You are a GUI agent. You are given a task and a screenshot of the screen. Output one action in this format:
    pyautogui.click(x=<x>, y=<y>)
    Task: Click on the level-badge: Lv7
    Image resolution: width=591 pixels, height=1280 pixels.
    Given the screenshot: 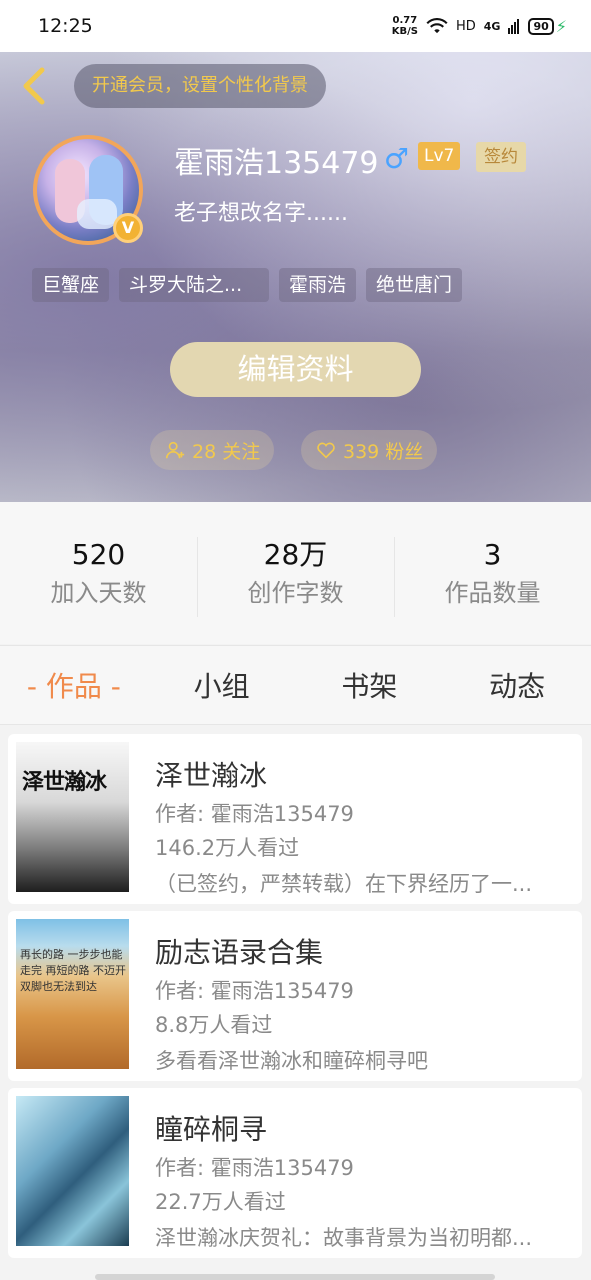 What is the action you would take?
    pyautogui.click(x=439, y=156)
    